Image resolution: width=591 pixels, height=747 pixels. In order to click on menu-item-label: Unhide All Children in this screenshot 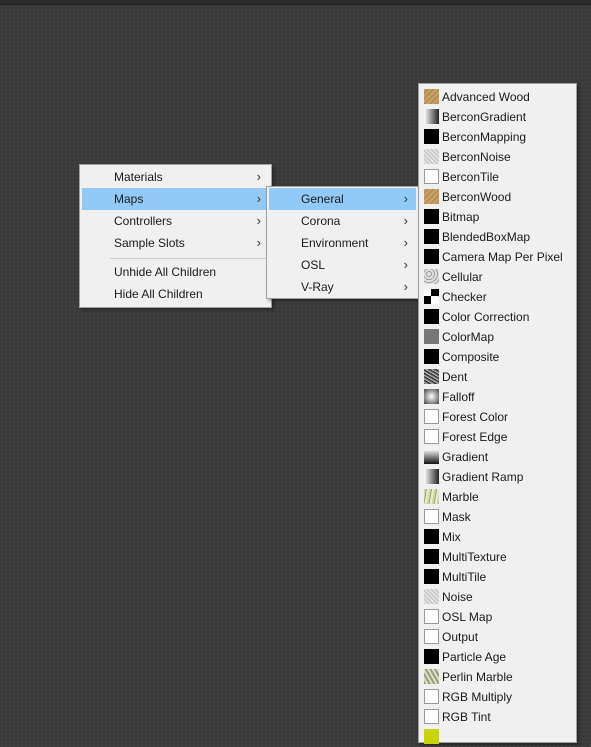, I will do `click(165, 272)`.